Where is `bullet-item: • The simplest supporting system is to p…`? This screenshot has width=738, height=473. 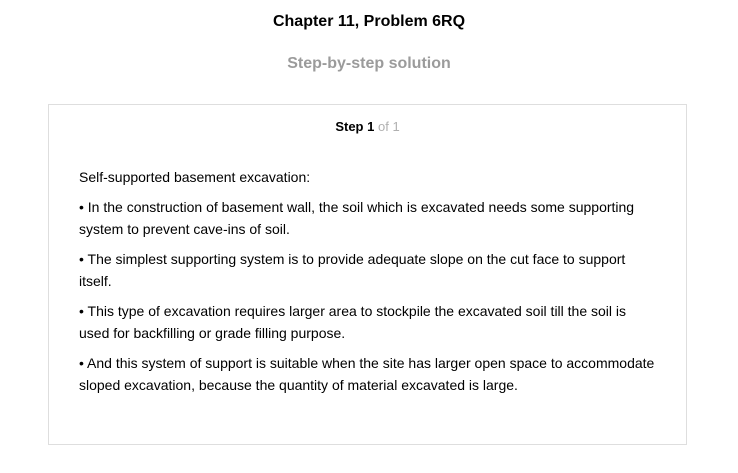 bullet-item: • The simplest supporting system is to p… is located at coordinates (352, 270).